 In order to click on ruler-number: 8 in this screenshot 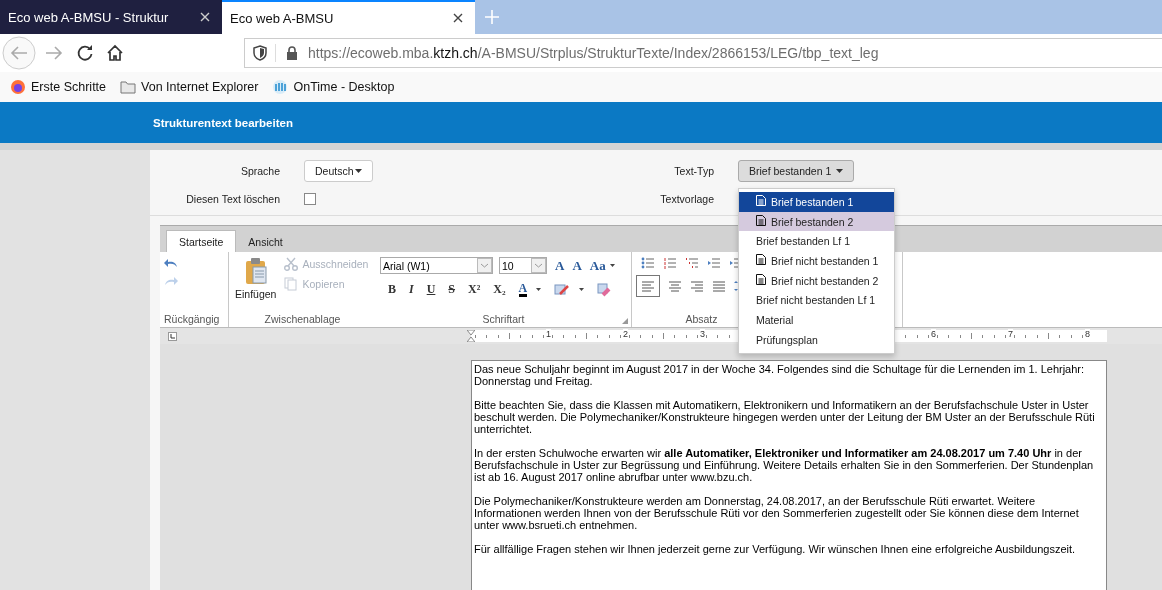, I will do `click(1087, 334)`.